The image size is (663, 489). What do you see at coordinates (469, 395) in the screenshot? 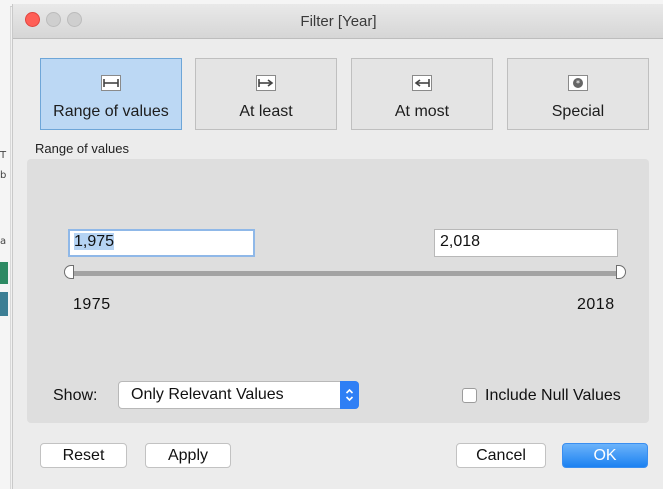
I see `include-null-checkbox` at bounding box center [469, 395].